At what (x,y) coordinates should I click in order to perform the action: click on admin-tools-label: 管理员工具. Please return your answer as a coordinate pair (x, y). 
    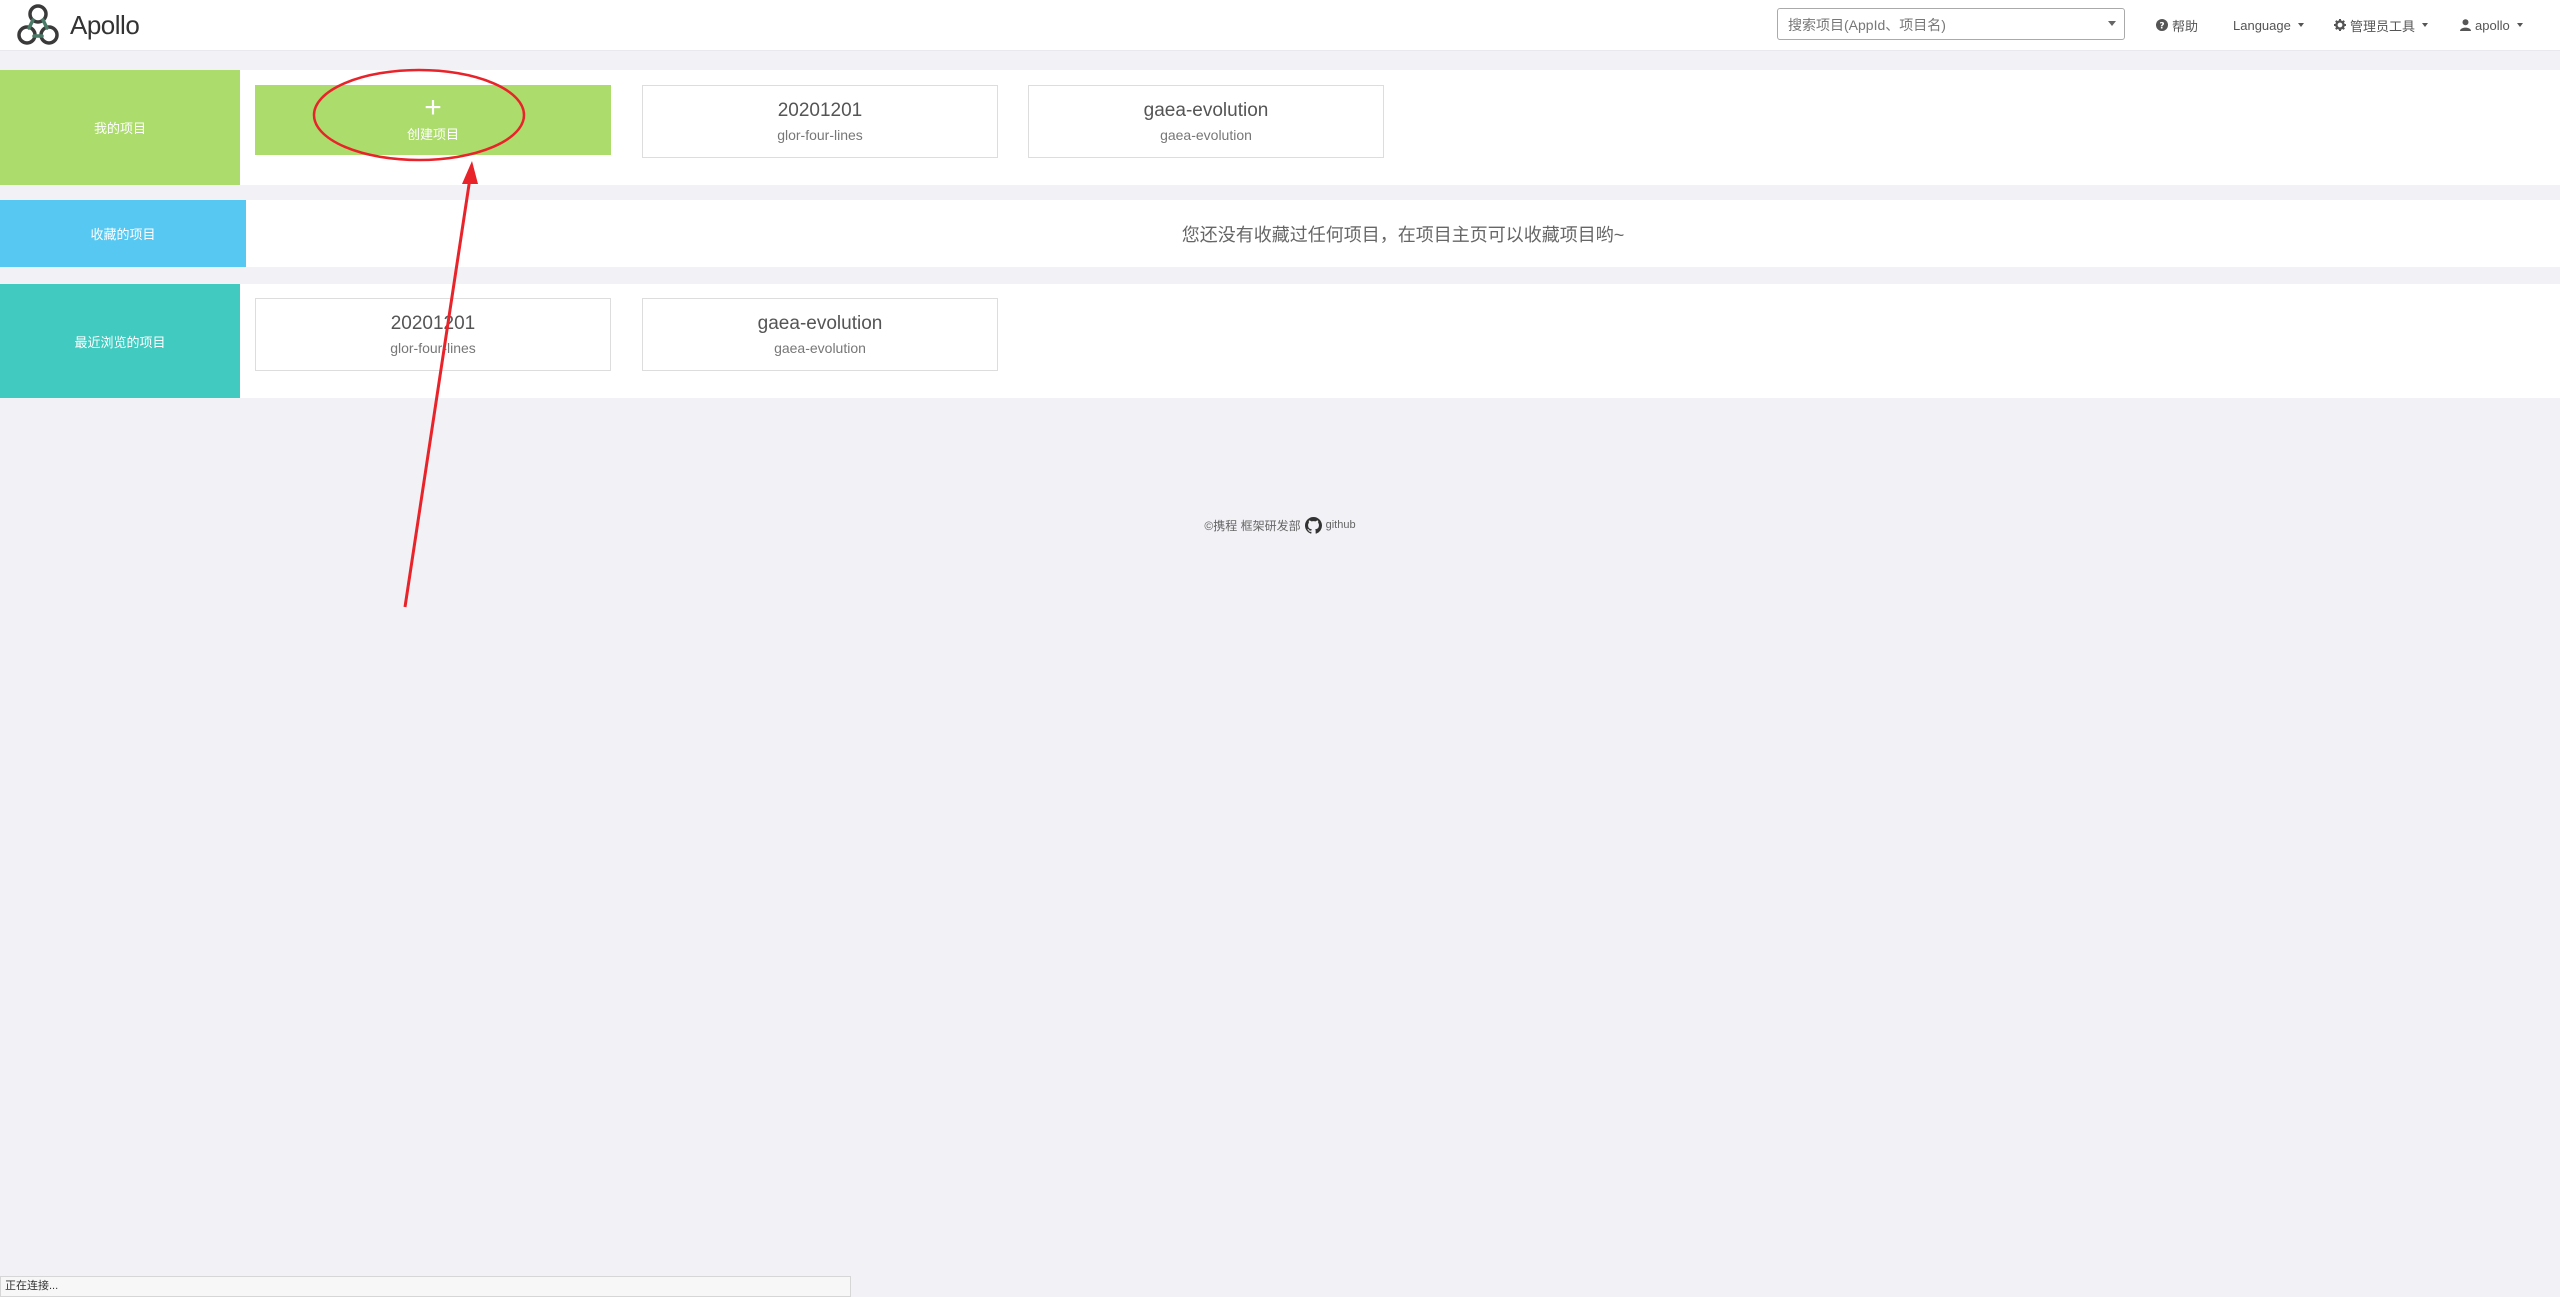
    Looking at the image, I should click on (2383, 26).